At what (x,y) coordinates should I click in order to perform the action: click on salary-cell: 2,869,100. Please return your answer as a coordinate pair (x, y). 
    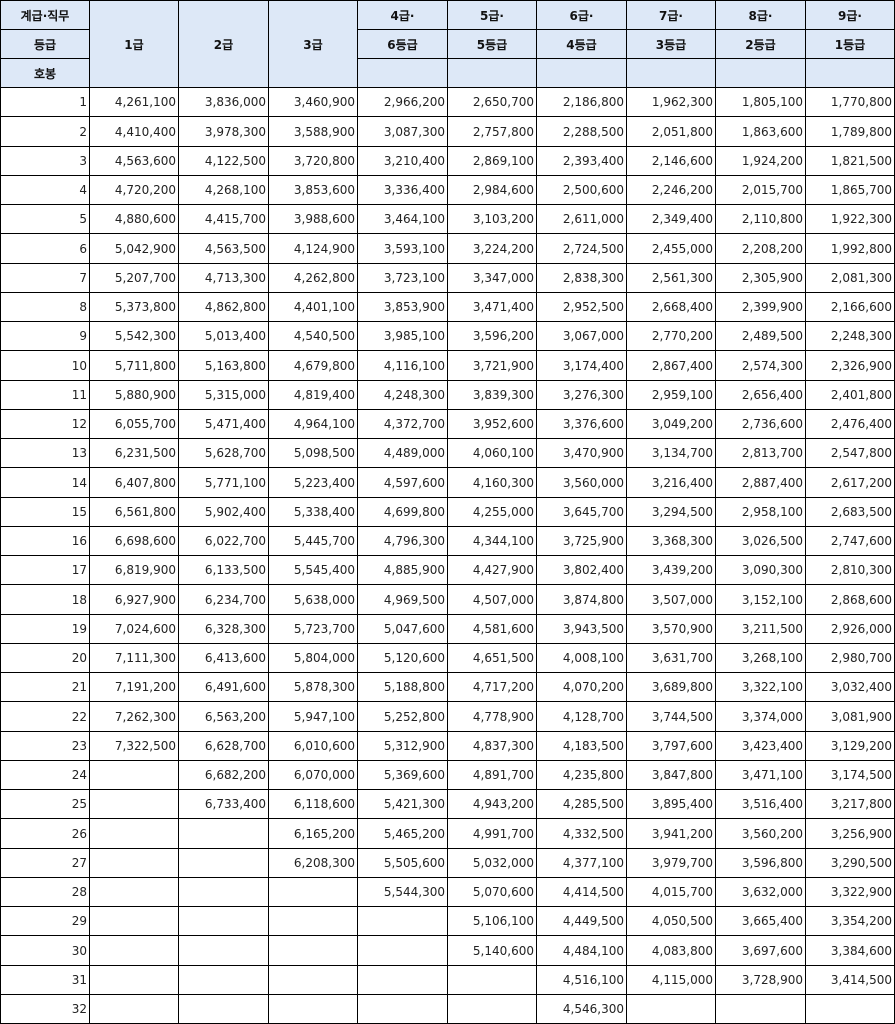
    Looking at the image, I should click on (492, 161).